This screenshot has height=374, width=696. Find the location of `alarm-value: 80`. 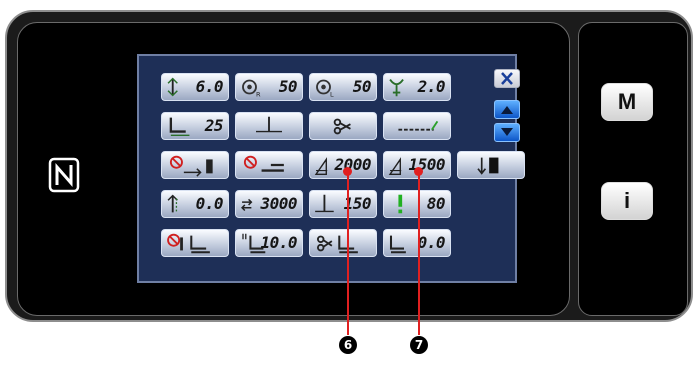

alarm-value: 80 is located at coordinates (436, 203).